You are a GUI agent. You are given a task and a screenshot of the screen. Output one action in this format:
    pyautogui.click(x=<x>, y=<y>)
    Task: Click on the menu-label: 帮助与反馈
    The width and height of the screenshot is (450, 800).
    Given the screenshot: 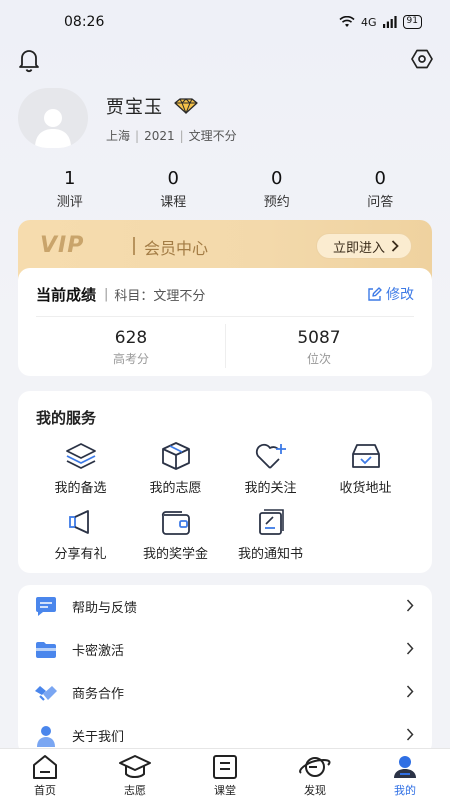 What is the action you would take?
    pyautogui.click(x=105, y=608)
    